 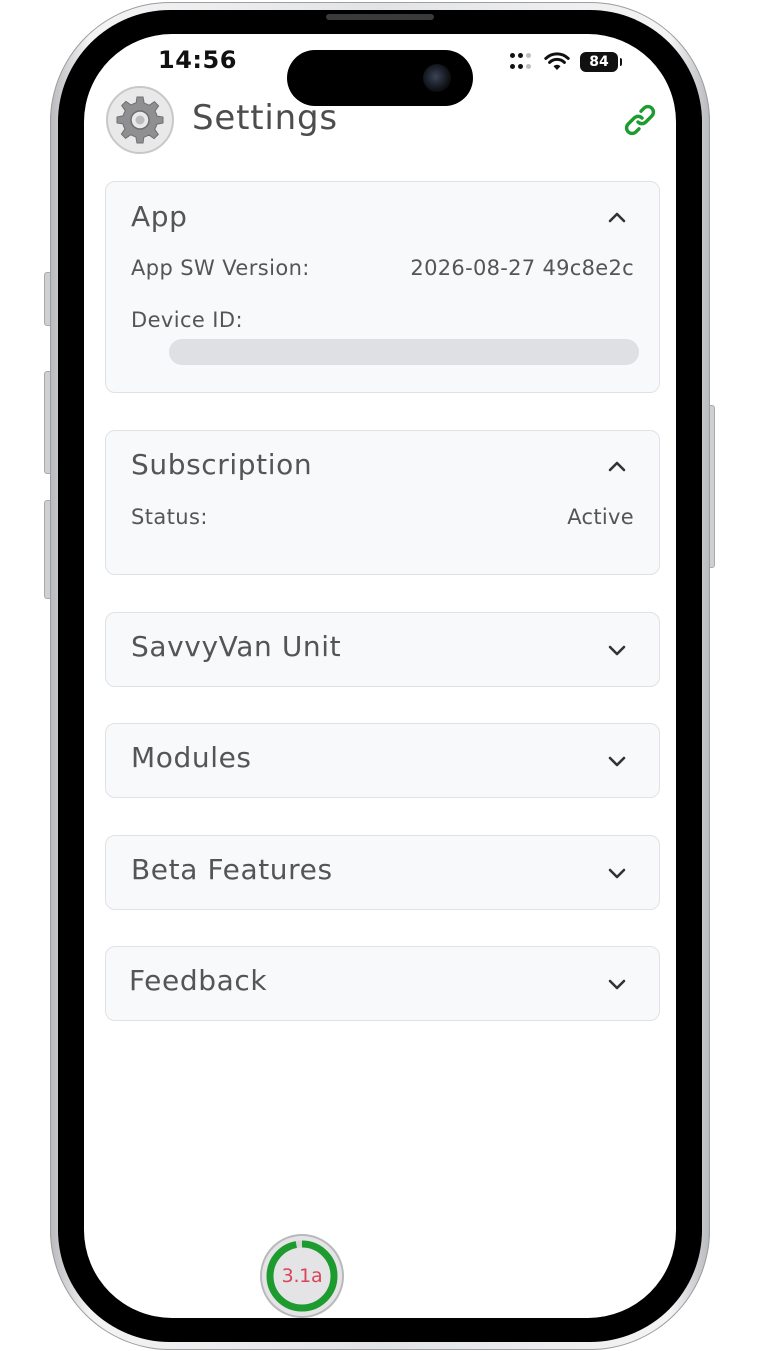 What do you see at coordinates (382, 983) in the screenshot?
I see `feedback-section: Feedback` at bounding box center [382, 983].